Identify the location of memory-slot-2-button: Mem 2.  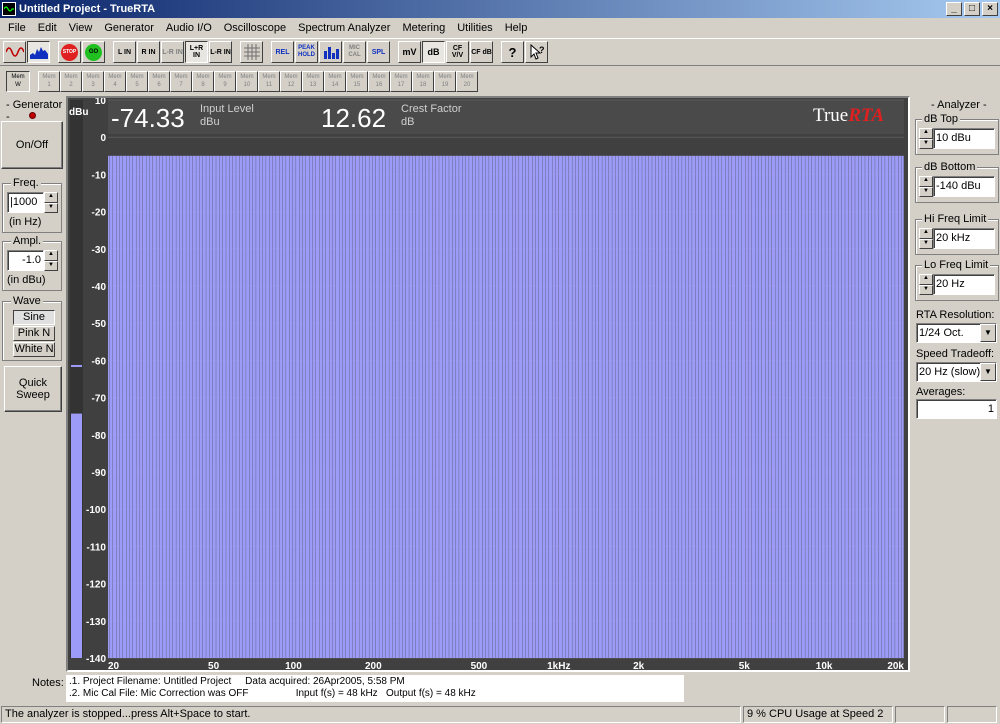
(71, 81).